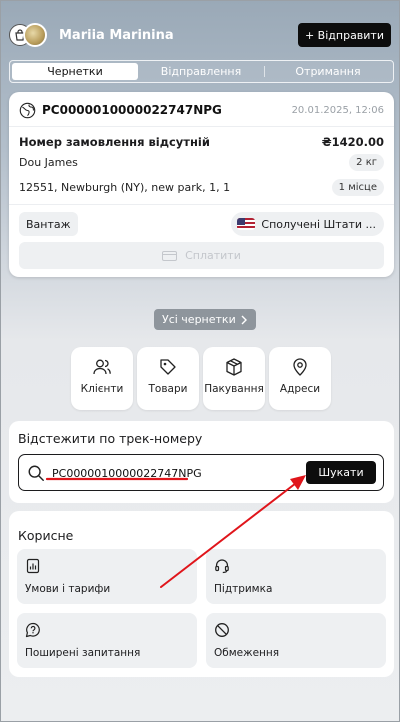  What do you see at coordinates (200, 35) in the screenshot?
I see `header: Mariia Marinina + Відправити` at bounding box center [200, 35].